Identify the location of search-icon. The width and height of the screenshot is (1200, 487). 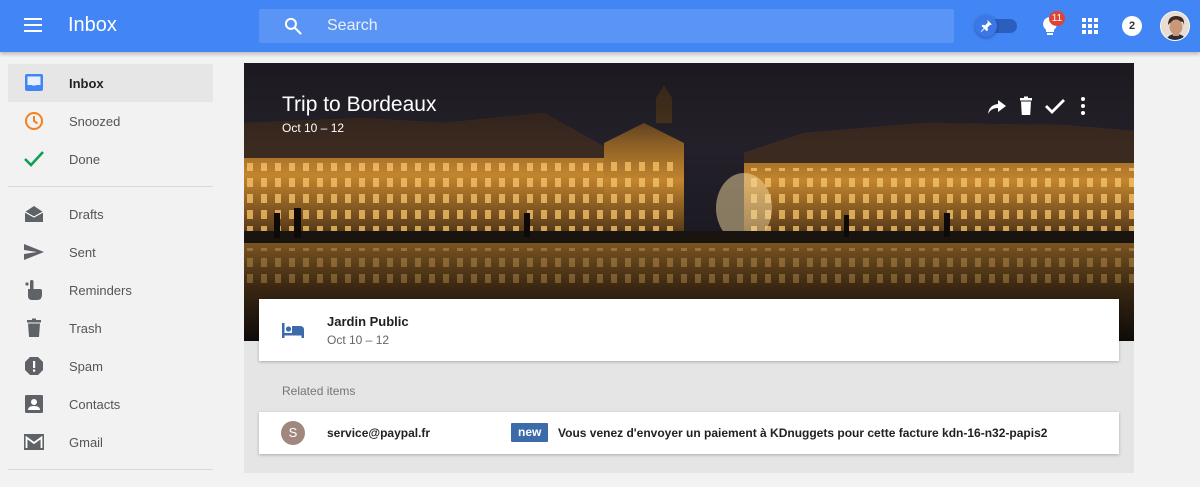
(293, 26).